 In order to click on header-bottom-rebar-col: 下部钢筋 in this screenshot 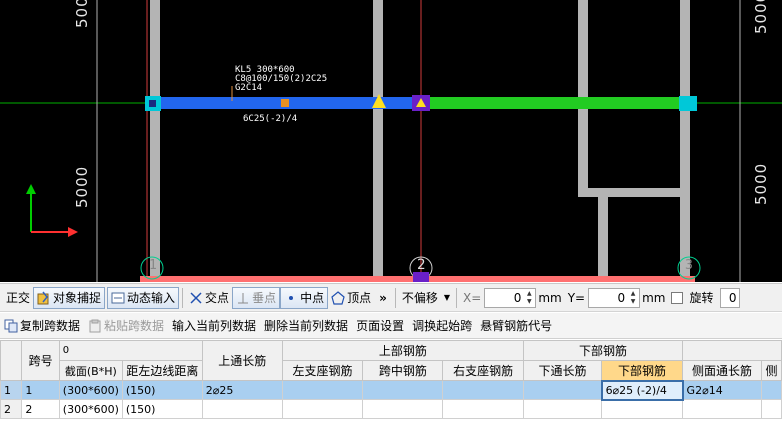, I will do `click(642, 370)`.